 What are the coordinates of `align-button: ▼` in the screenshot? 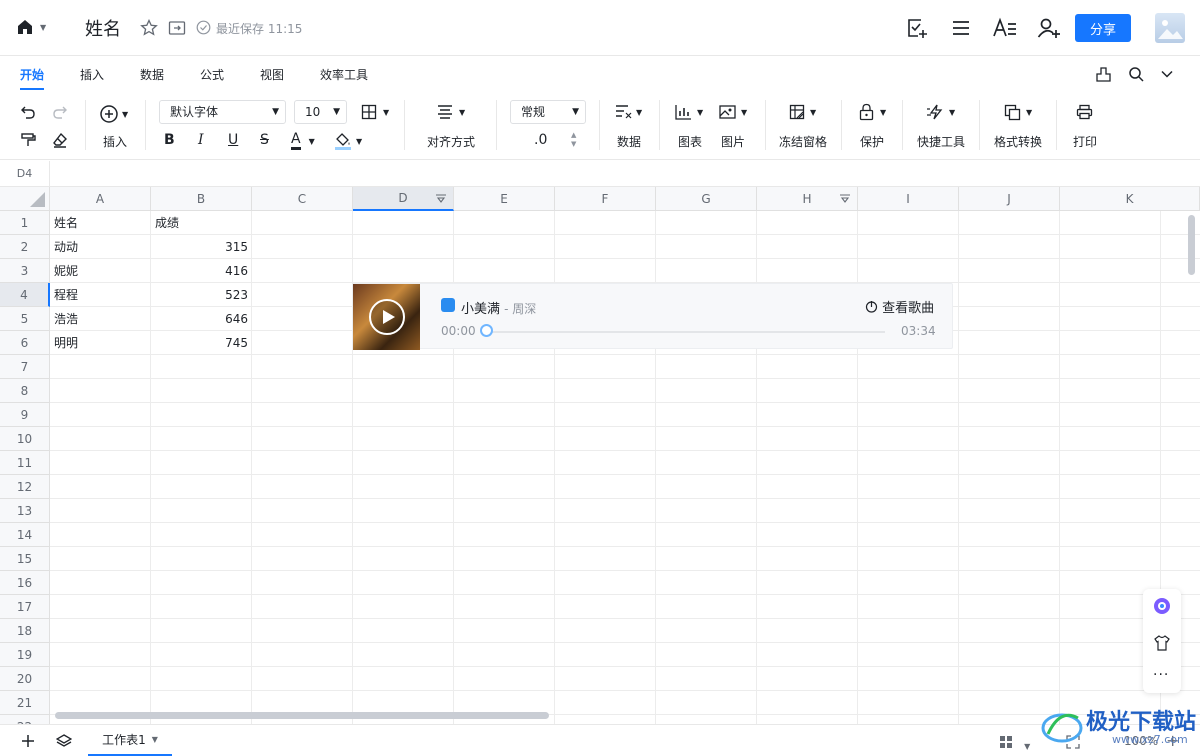 It's located at (451, 112).